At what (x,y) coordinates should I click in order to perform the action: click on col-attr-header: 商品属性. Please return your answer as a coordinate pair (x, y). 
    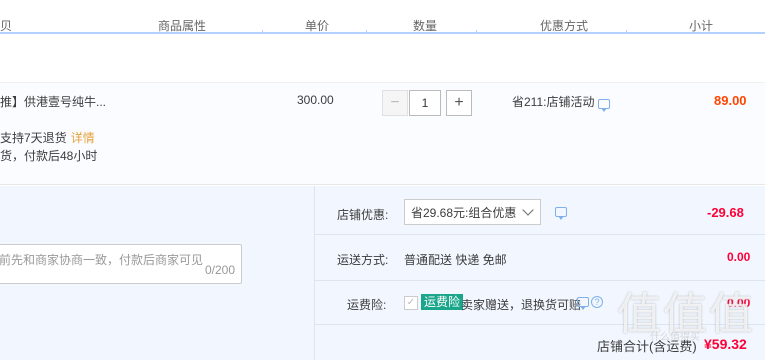
    Looking at the image, I should click on (182, 26).